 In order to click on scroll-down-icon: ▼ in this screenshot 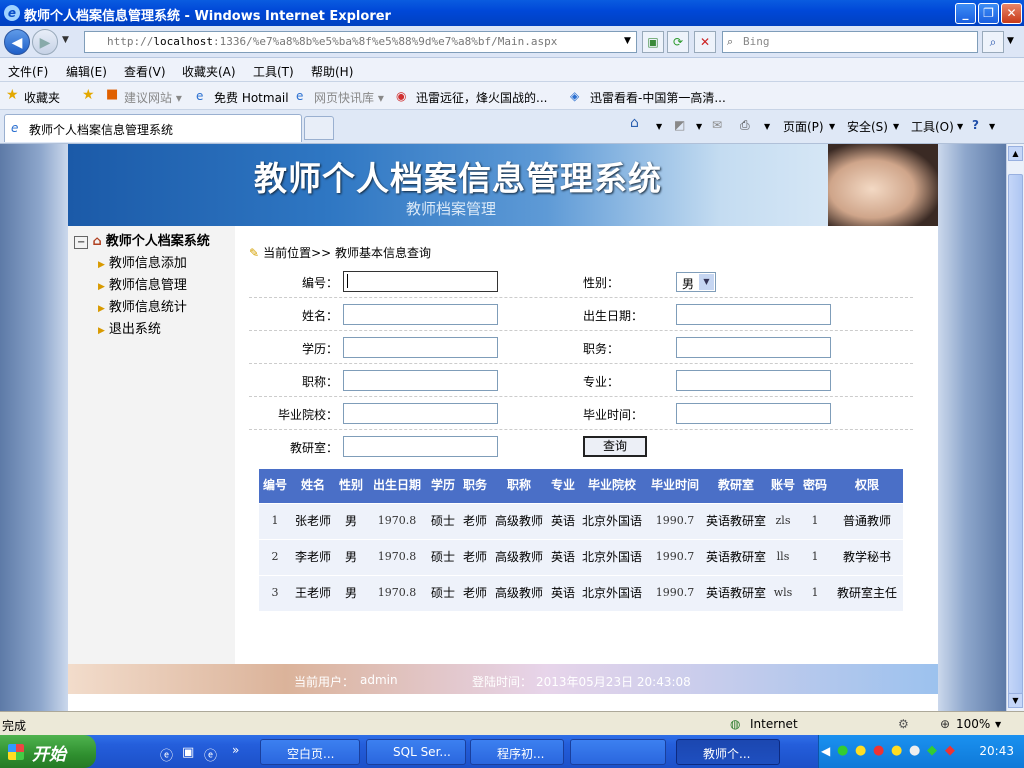, I will do `click(1015, 700)`.